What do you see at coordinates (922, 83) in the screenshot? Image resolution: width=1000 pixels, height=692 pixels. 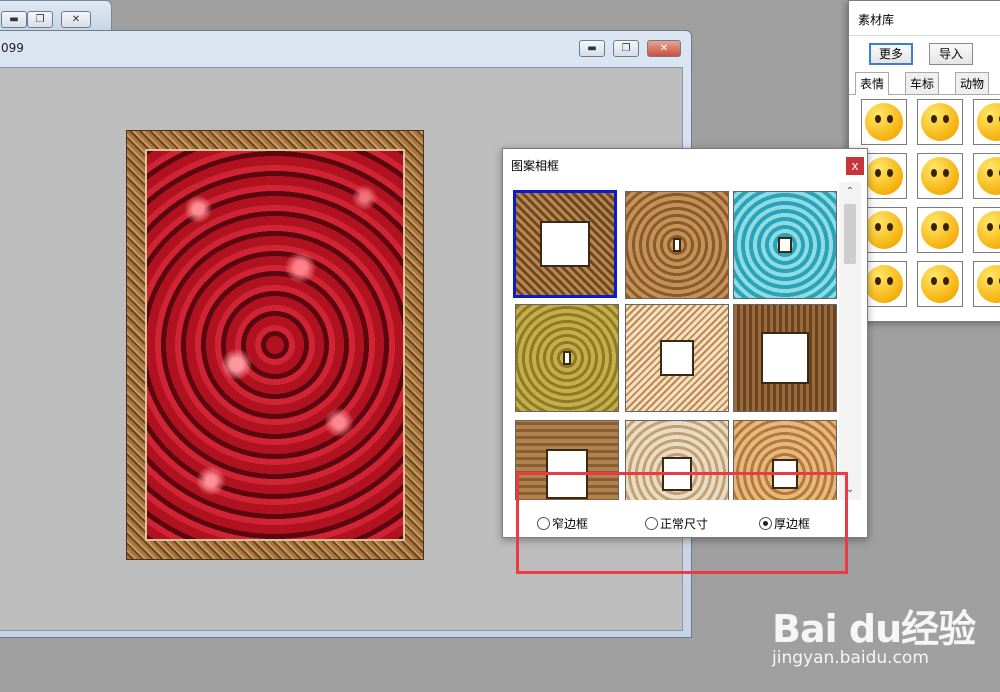 I see `tab-car-logos: 车标` at bounding box center [922, 83].